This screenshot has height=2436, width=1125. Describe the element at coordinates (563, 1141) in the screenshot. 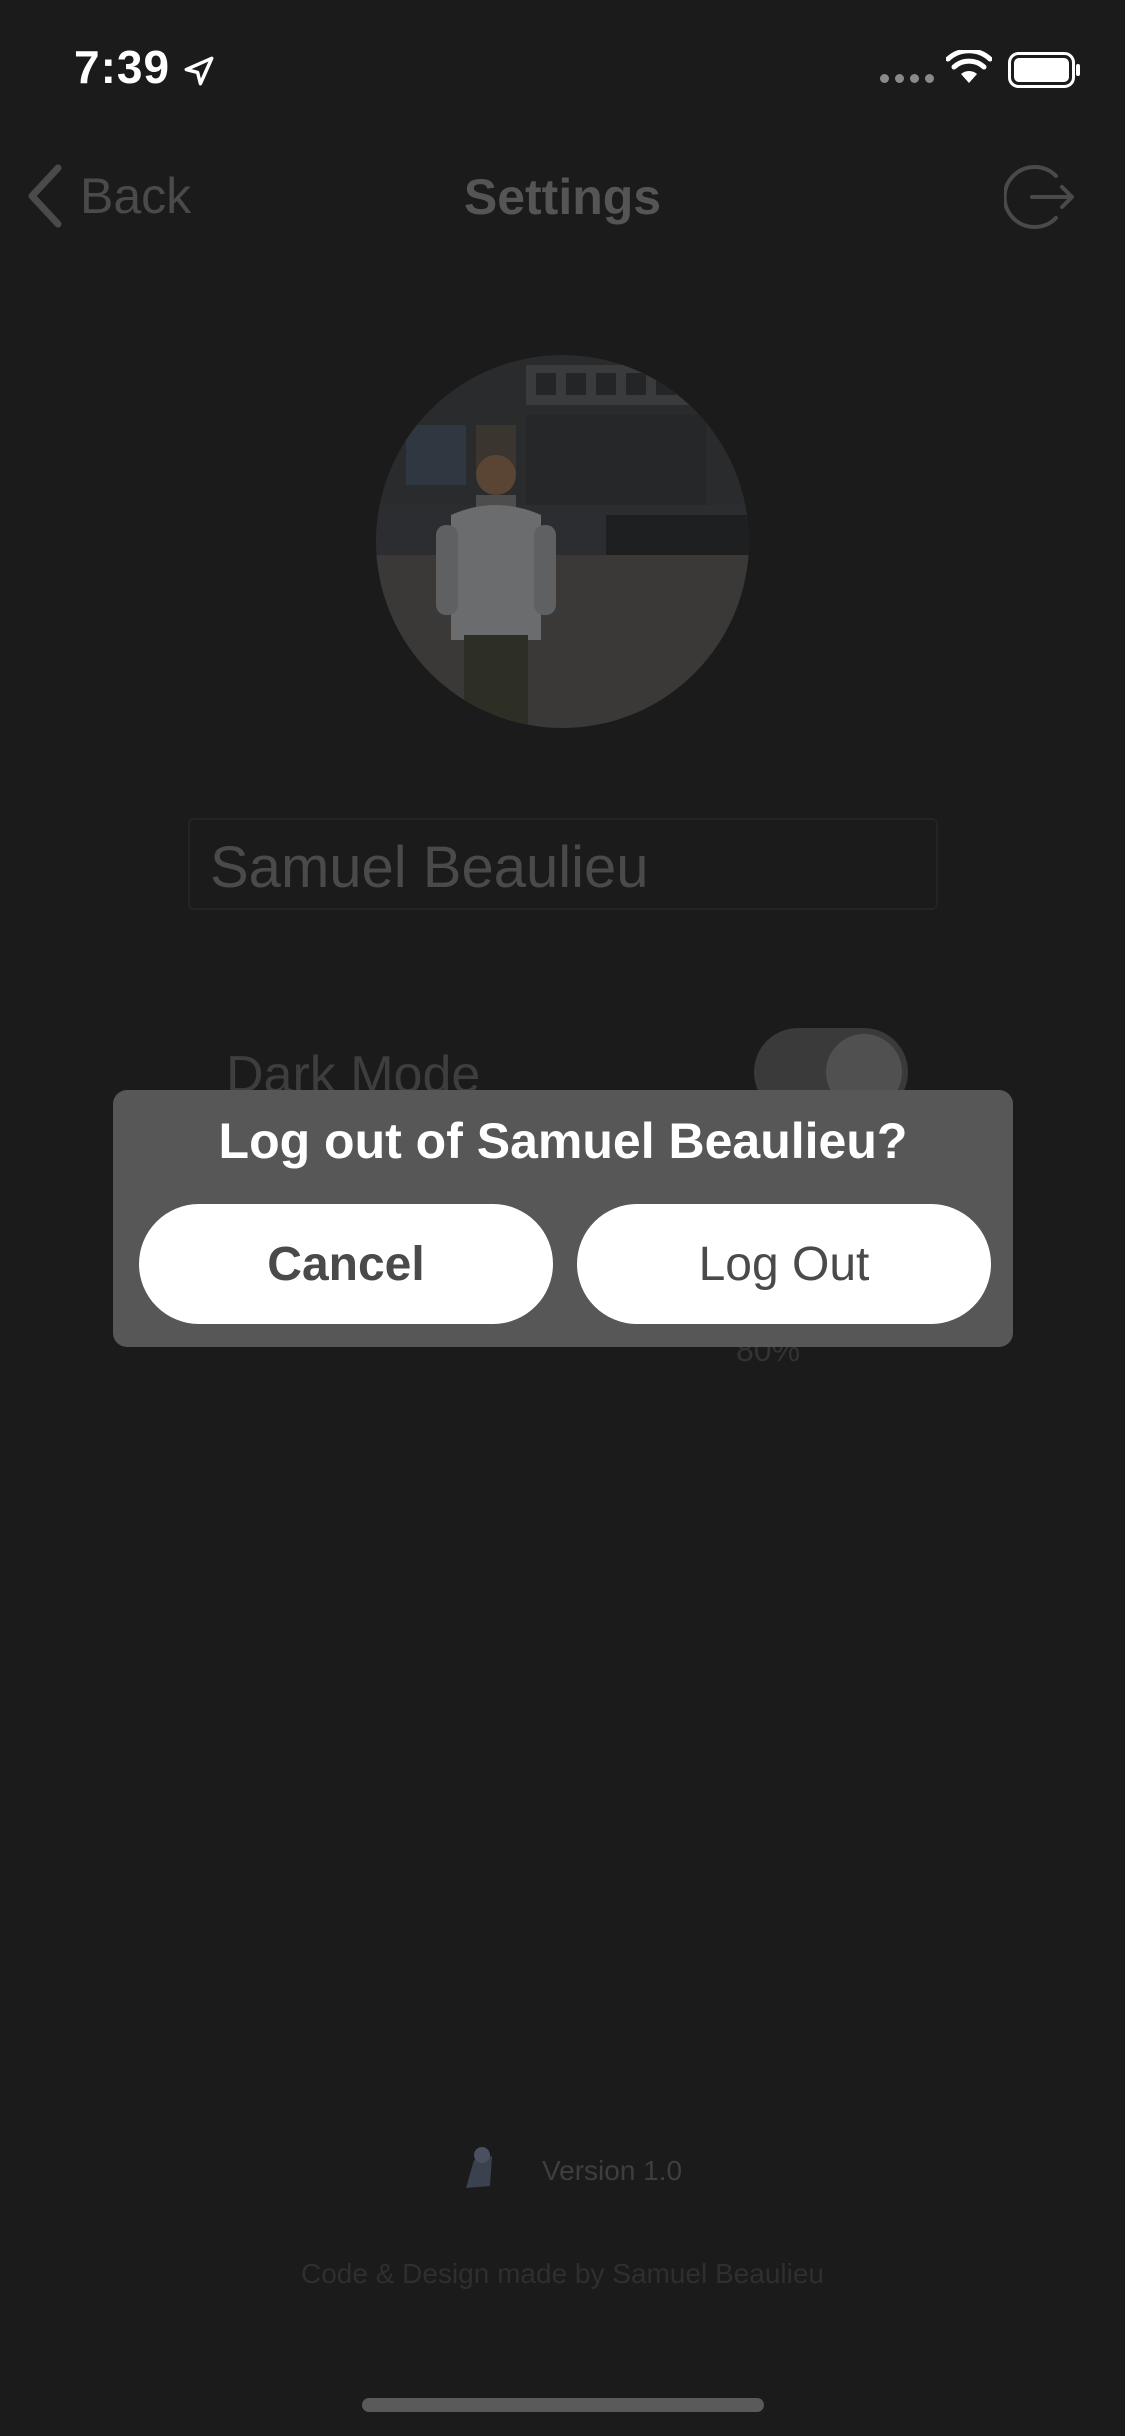

I see `alert-title: Log out of Samuel Beaulieu?` at that location.